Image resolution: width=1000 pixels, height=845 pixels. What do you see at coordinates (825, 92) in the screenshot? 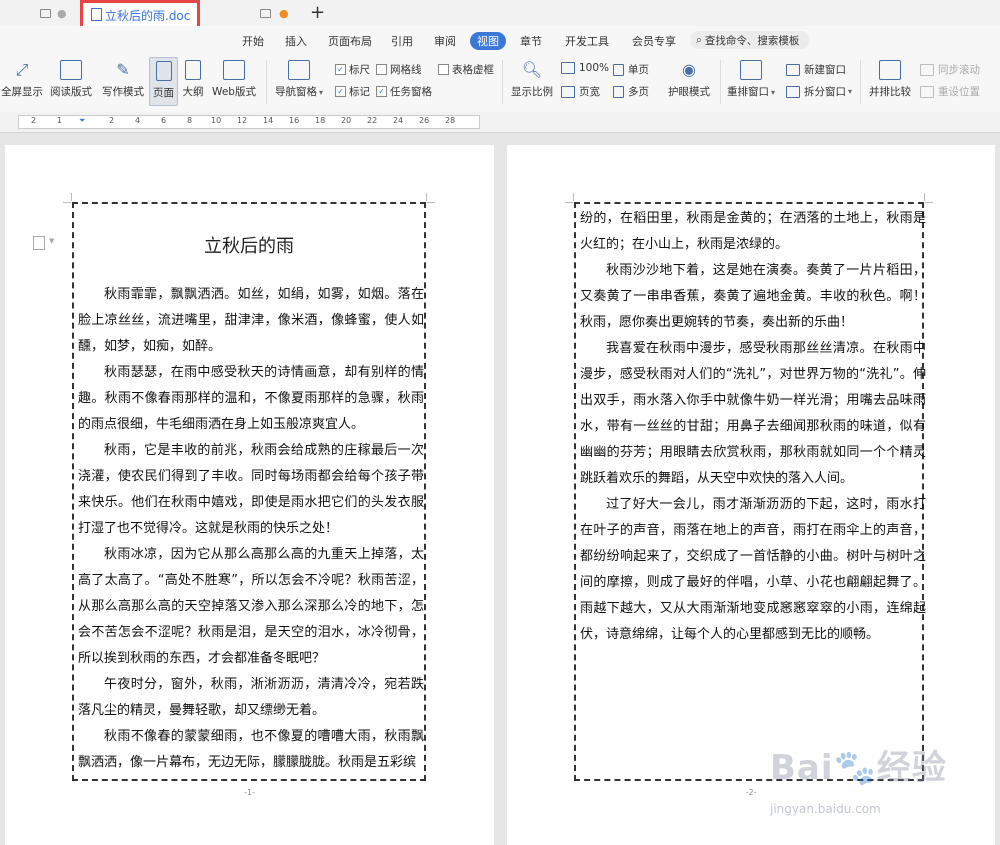
I see `split-window-label: 拆分窗口` at bounding box center [825, 92].